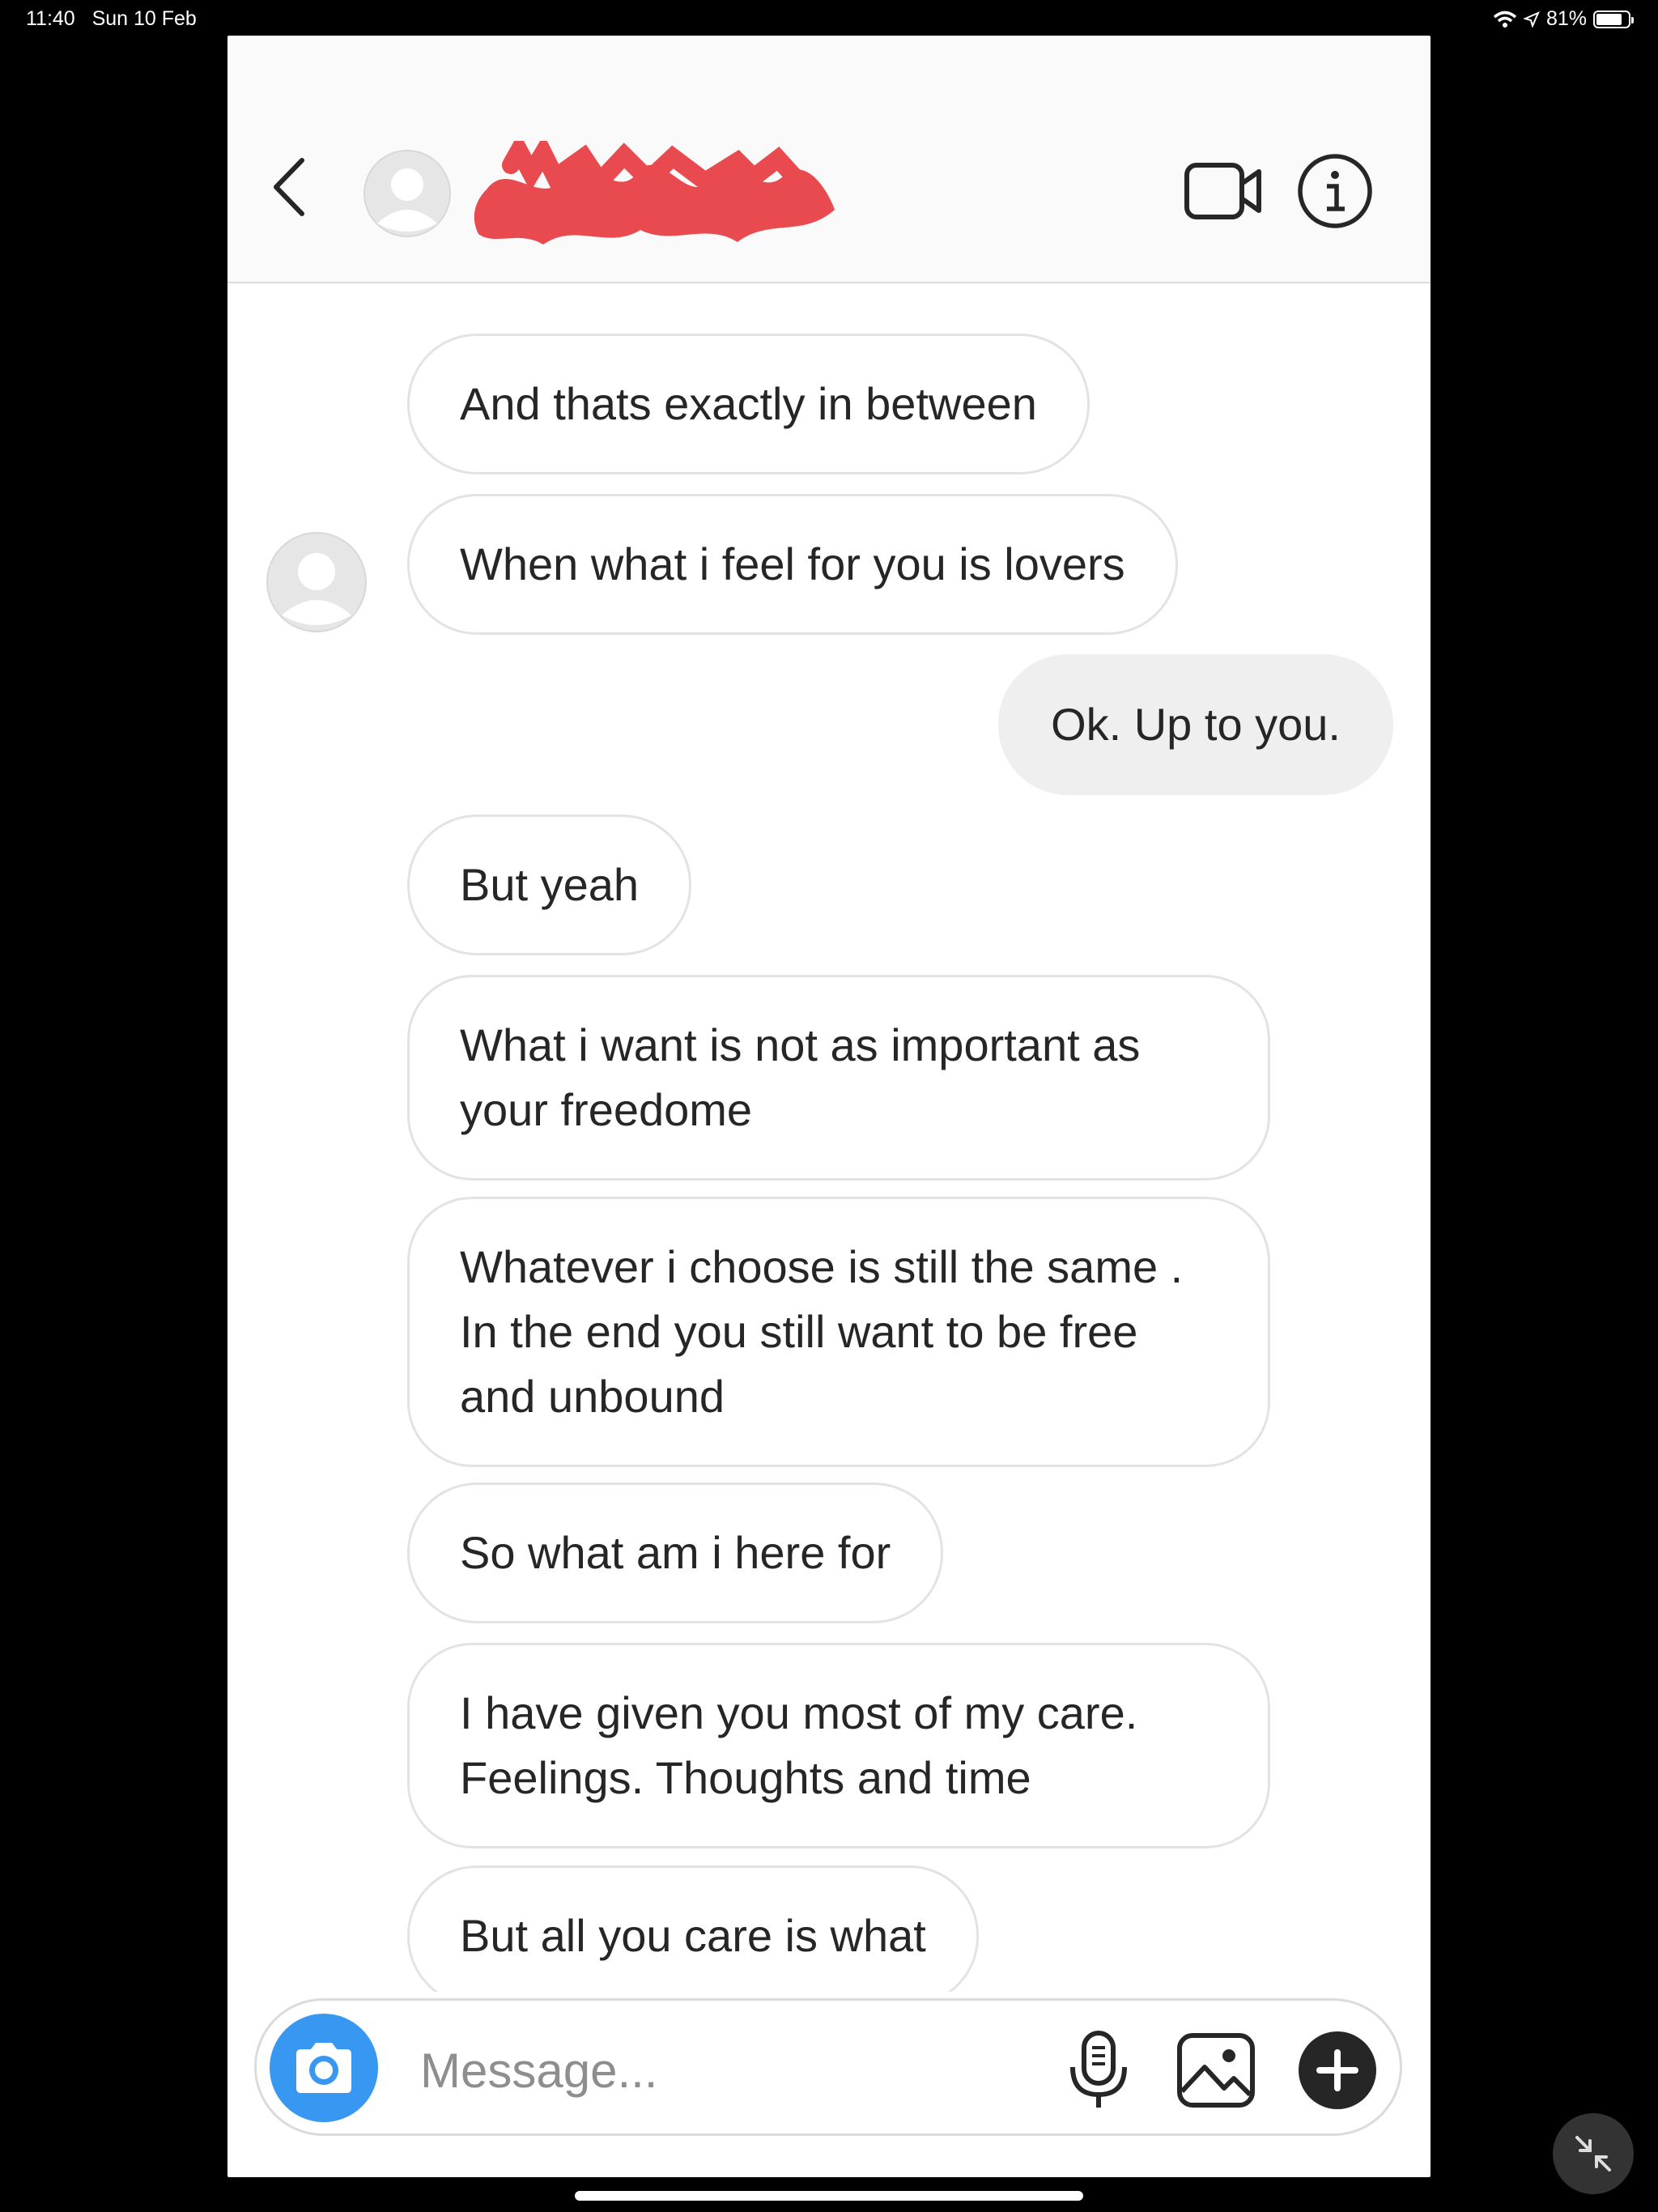 This screenshot has width=1658, height=2212. I want to click on camera-icon, so click(323, 2068).